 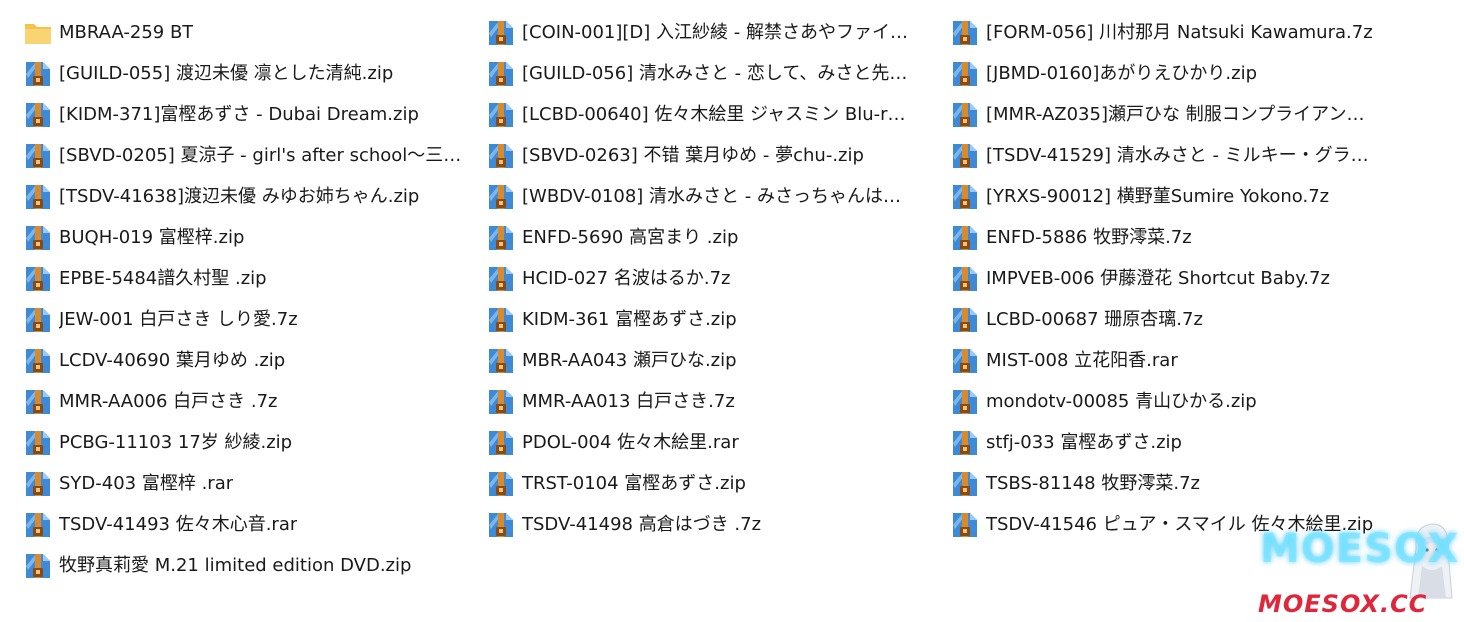 I want to click on file-item: [KIDM-371]富樫あずさ - Dubai Dream.zip, so click(x=242, y=114).